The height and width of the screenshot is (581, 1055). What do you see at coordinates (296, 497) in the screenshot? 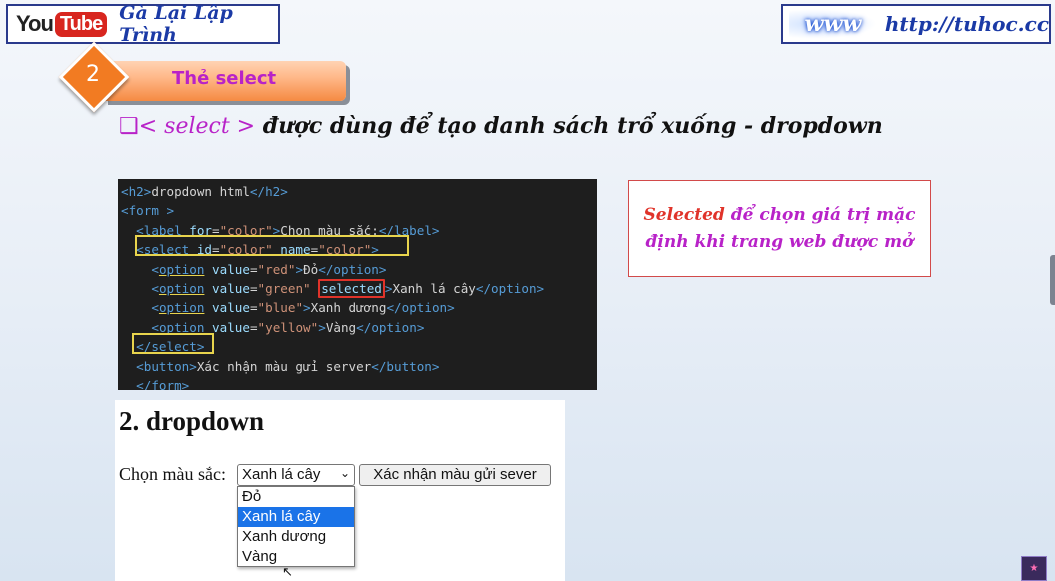
I see `dropdown-option-red: Đỏ` at bounding box center [296, 497].